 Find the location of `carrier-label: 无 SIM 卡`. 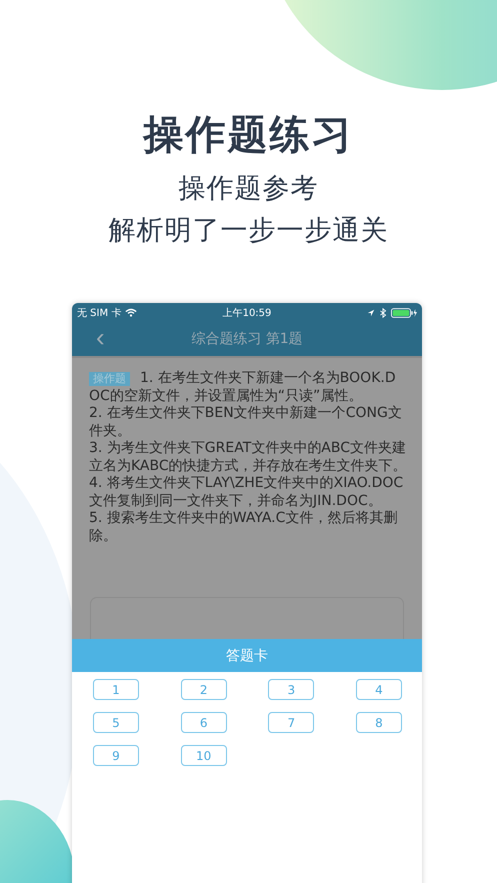

carrier-label: 无 SIM 卡 is located at coordinates (99, 313).